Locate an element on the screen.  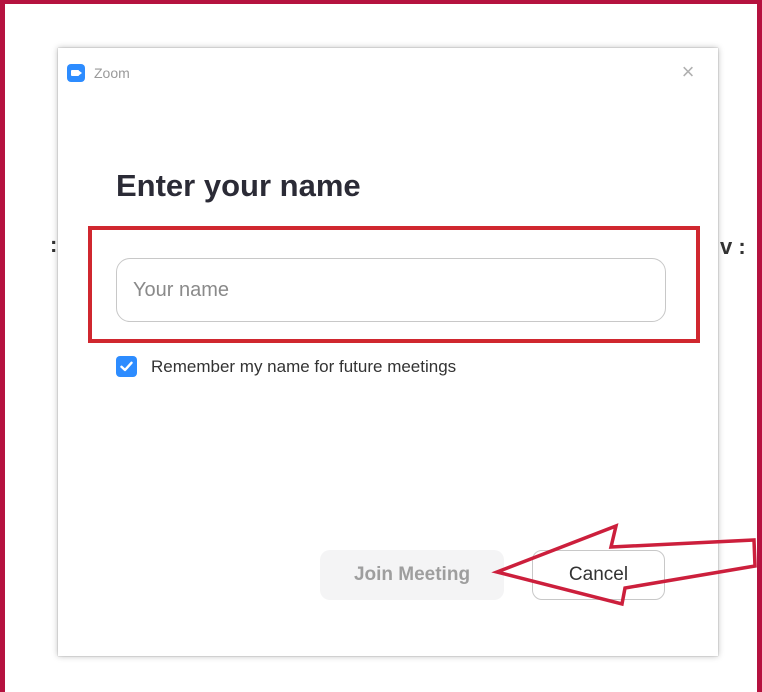
window-title: Zoom is located at coordinates (112, 73).